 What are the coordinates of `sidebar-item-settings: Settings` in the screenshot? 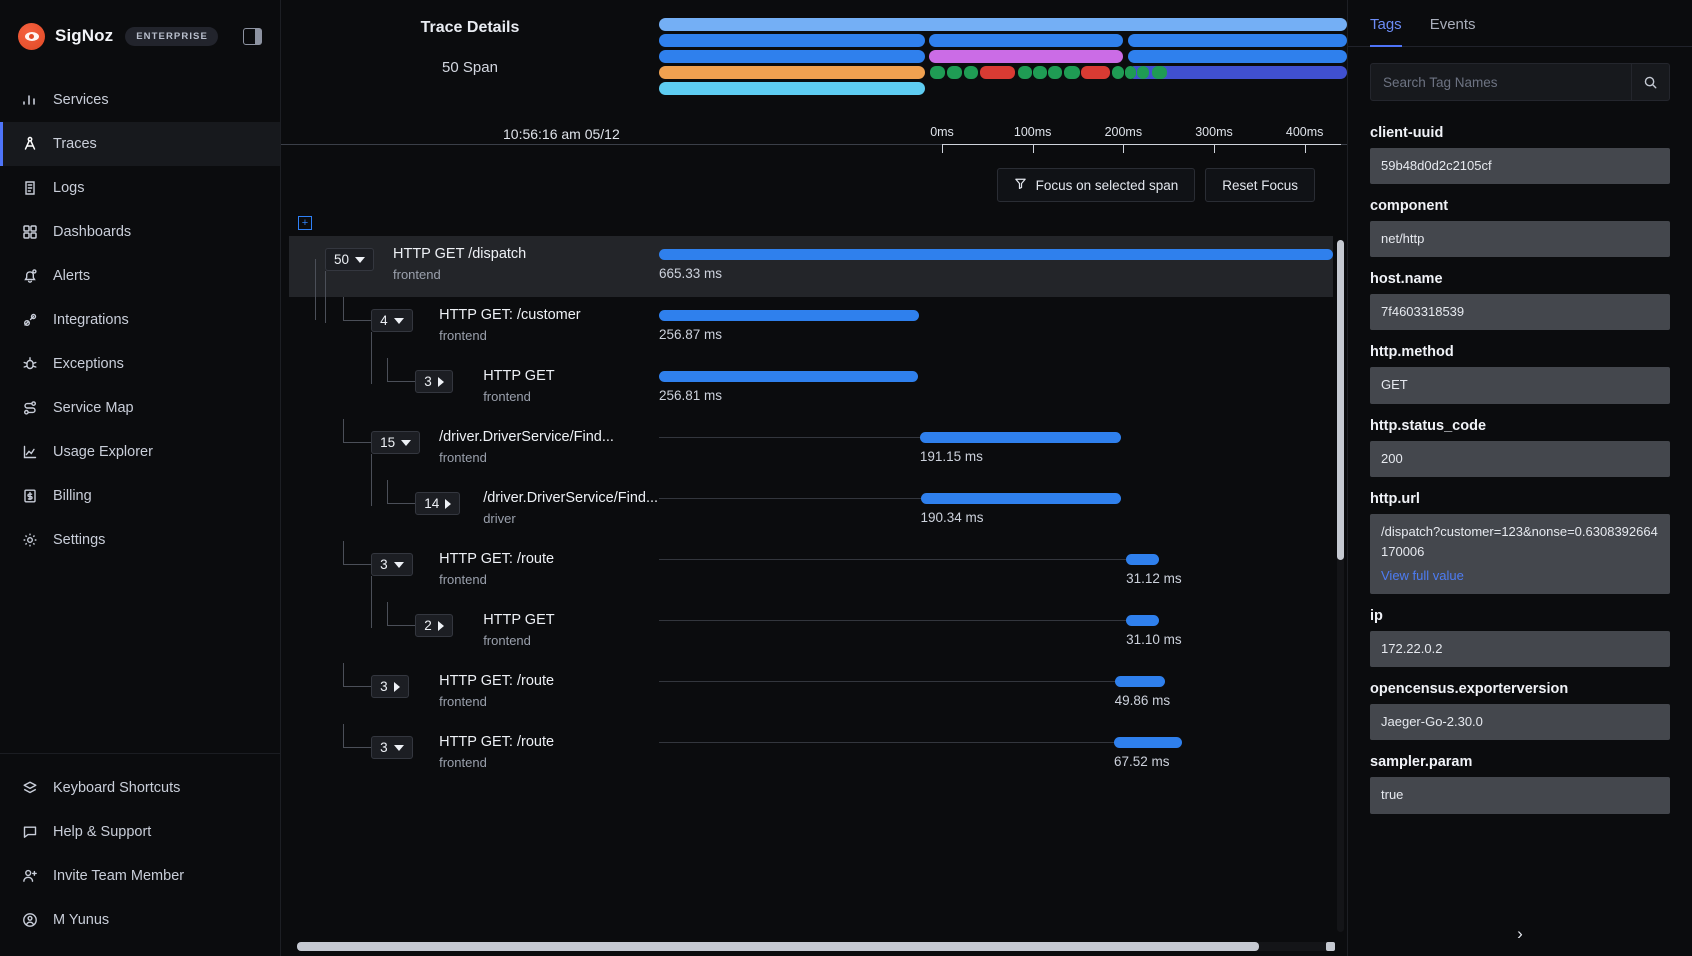 It's located at (140, 540).